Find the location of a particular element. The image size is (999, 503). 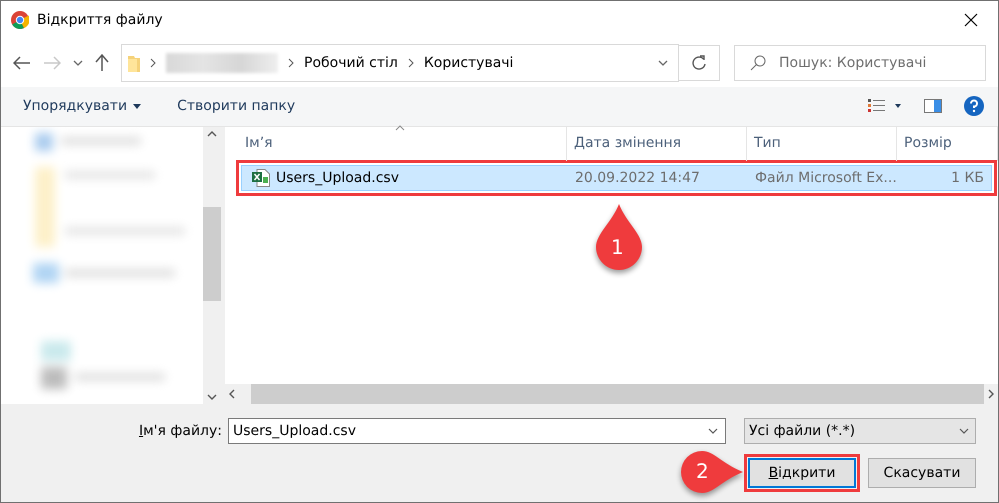

cancel-button: Скасувати is located at coordinates (922, 473).